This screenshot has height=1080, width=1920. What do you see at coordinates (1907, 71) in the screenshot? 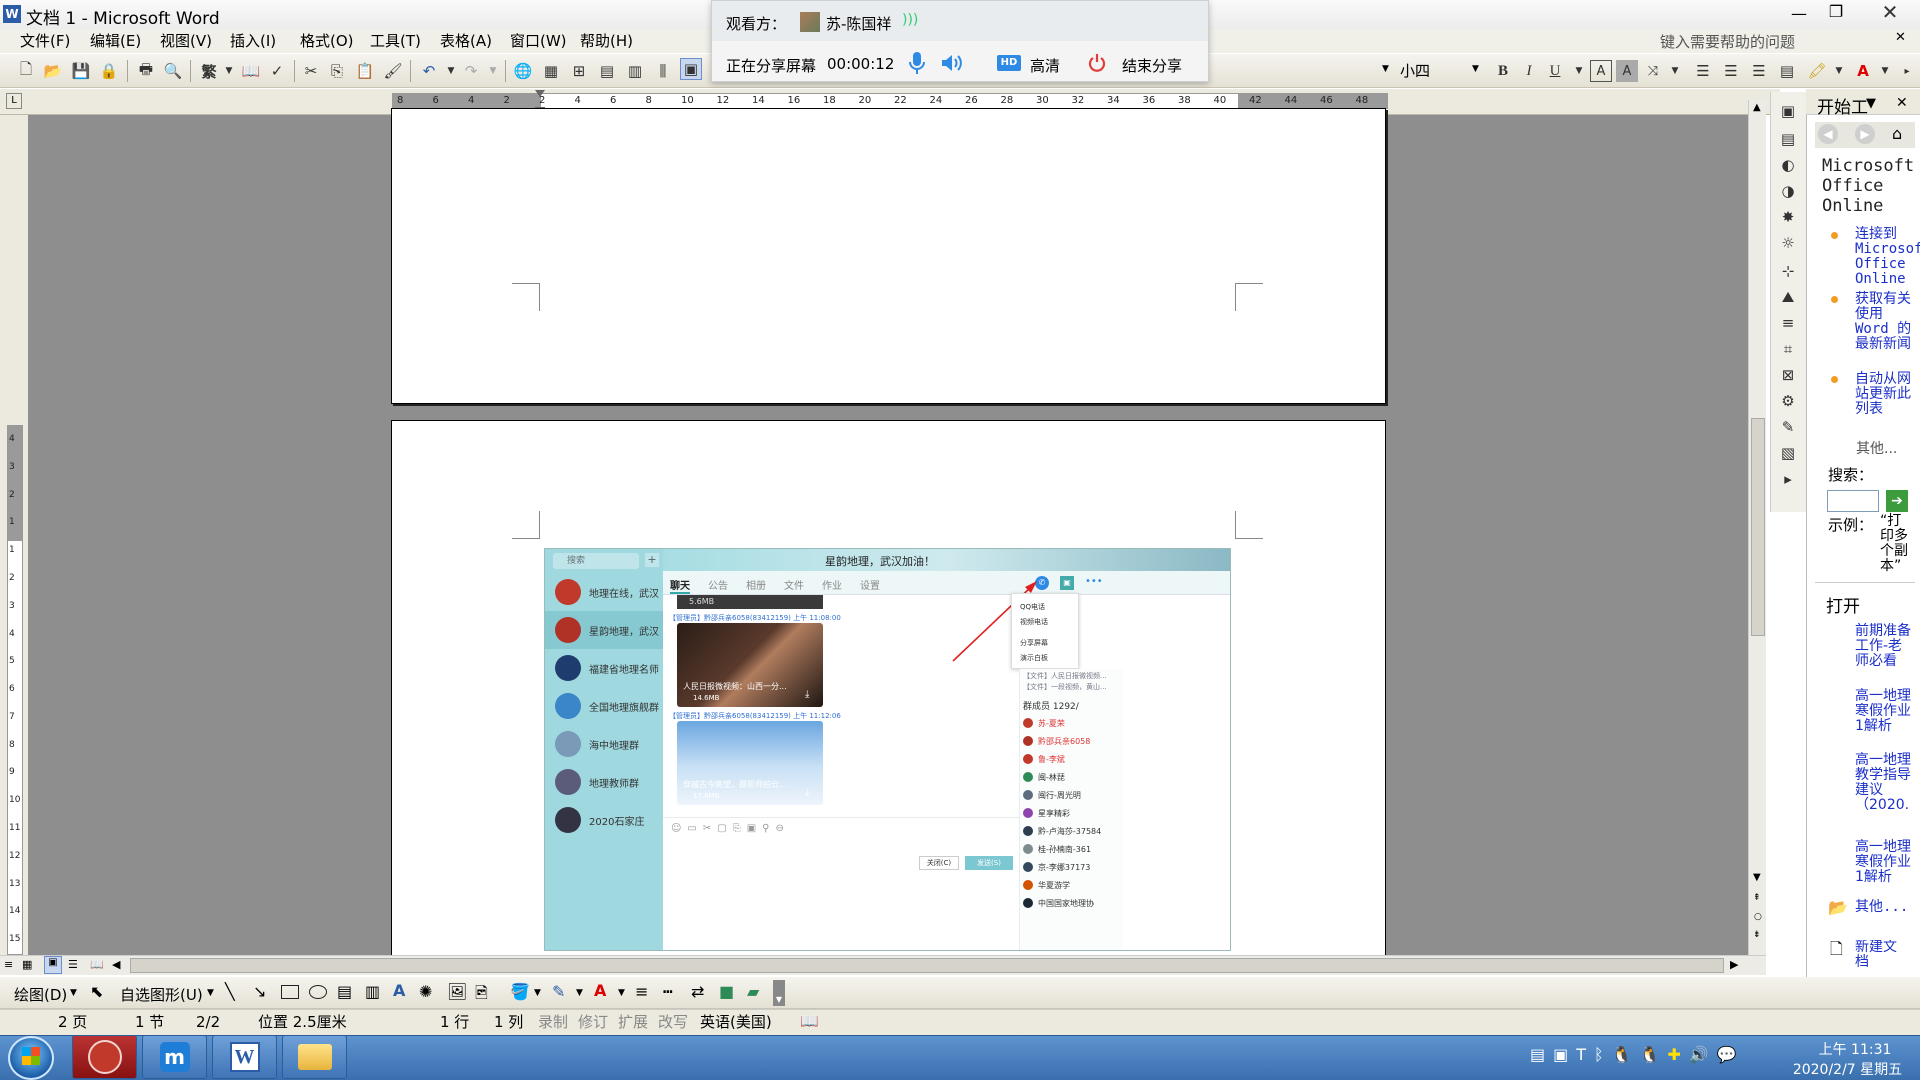
I see `toolbar-options-icon: ▸` at bounding box center [1907, 71].